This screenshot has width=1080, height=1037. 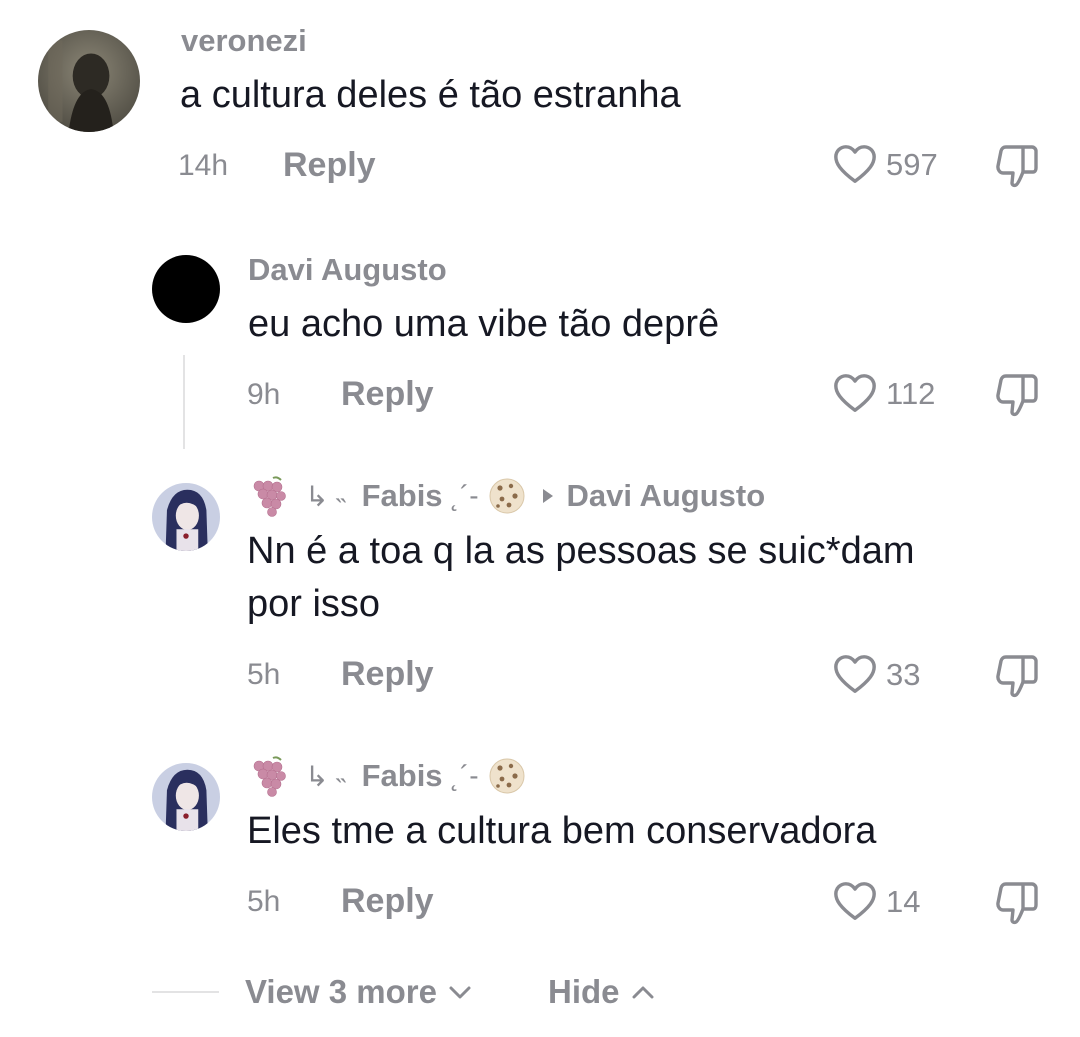 I want to click on hide-replies-button: Hide, so click(x=602, y=992).